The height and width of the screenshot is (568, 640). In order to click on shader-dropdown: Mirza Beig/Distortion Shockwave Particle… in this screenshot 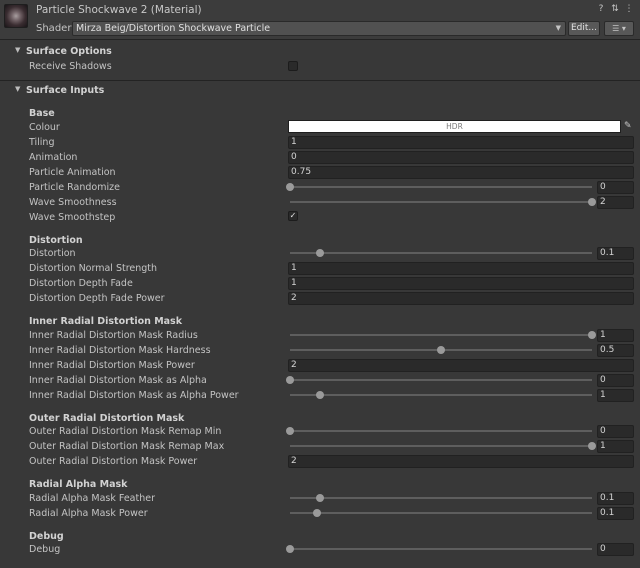, I will do `click(319, 28)`.